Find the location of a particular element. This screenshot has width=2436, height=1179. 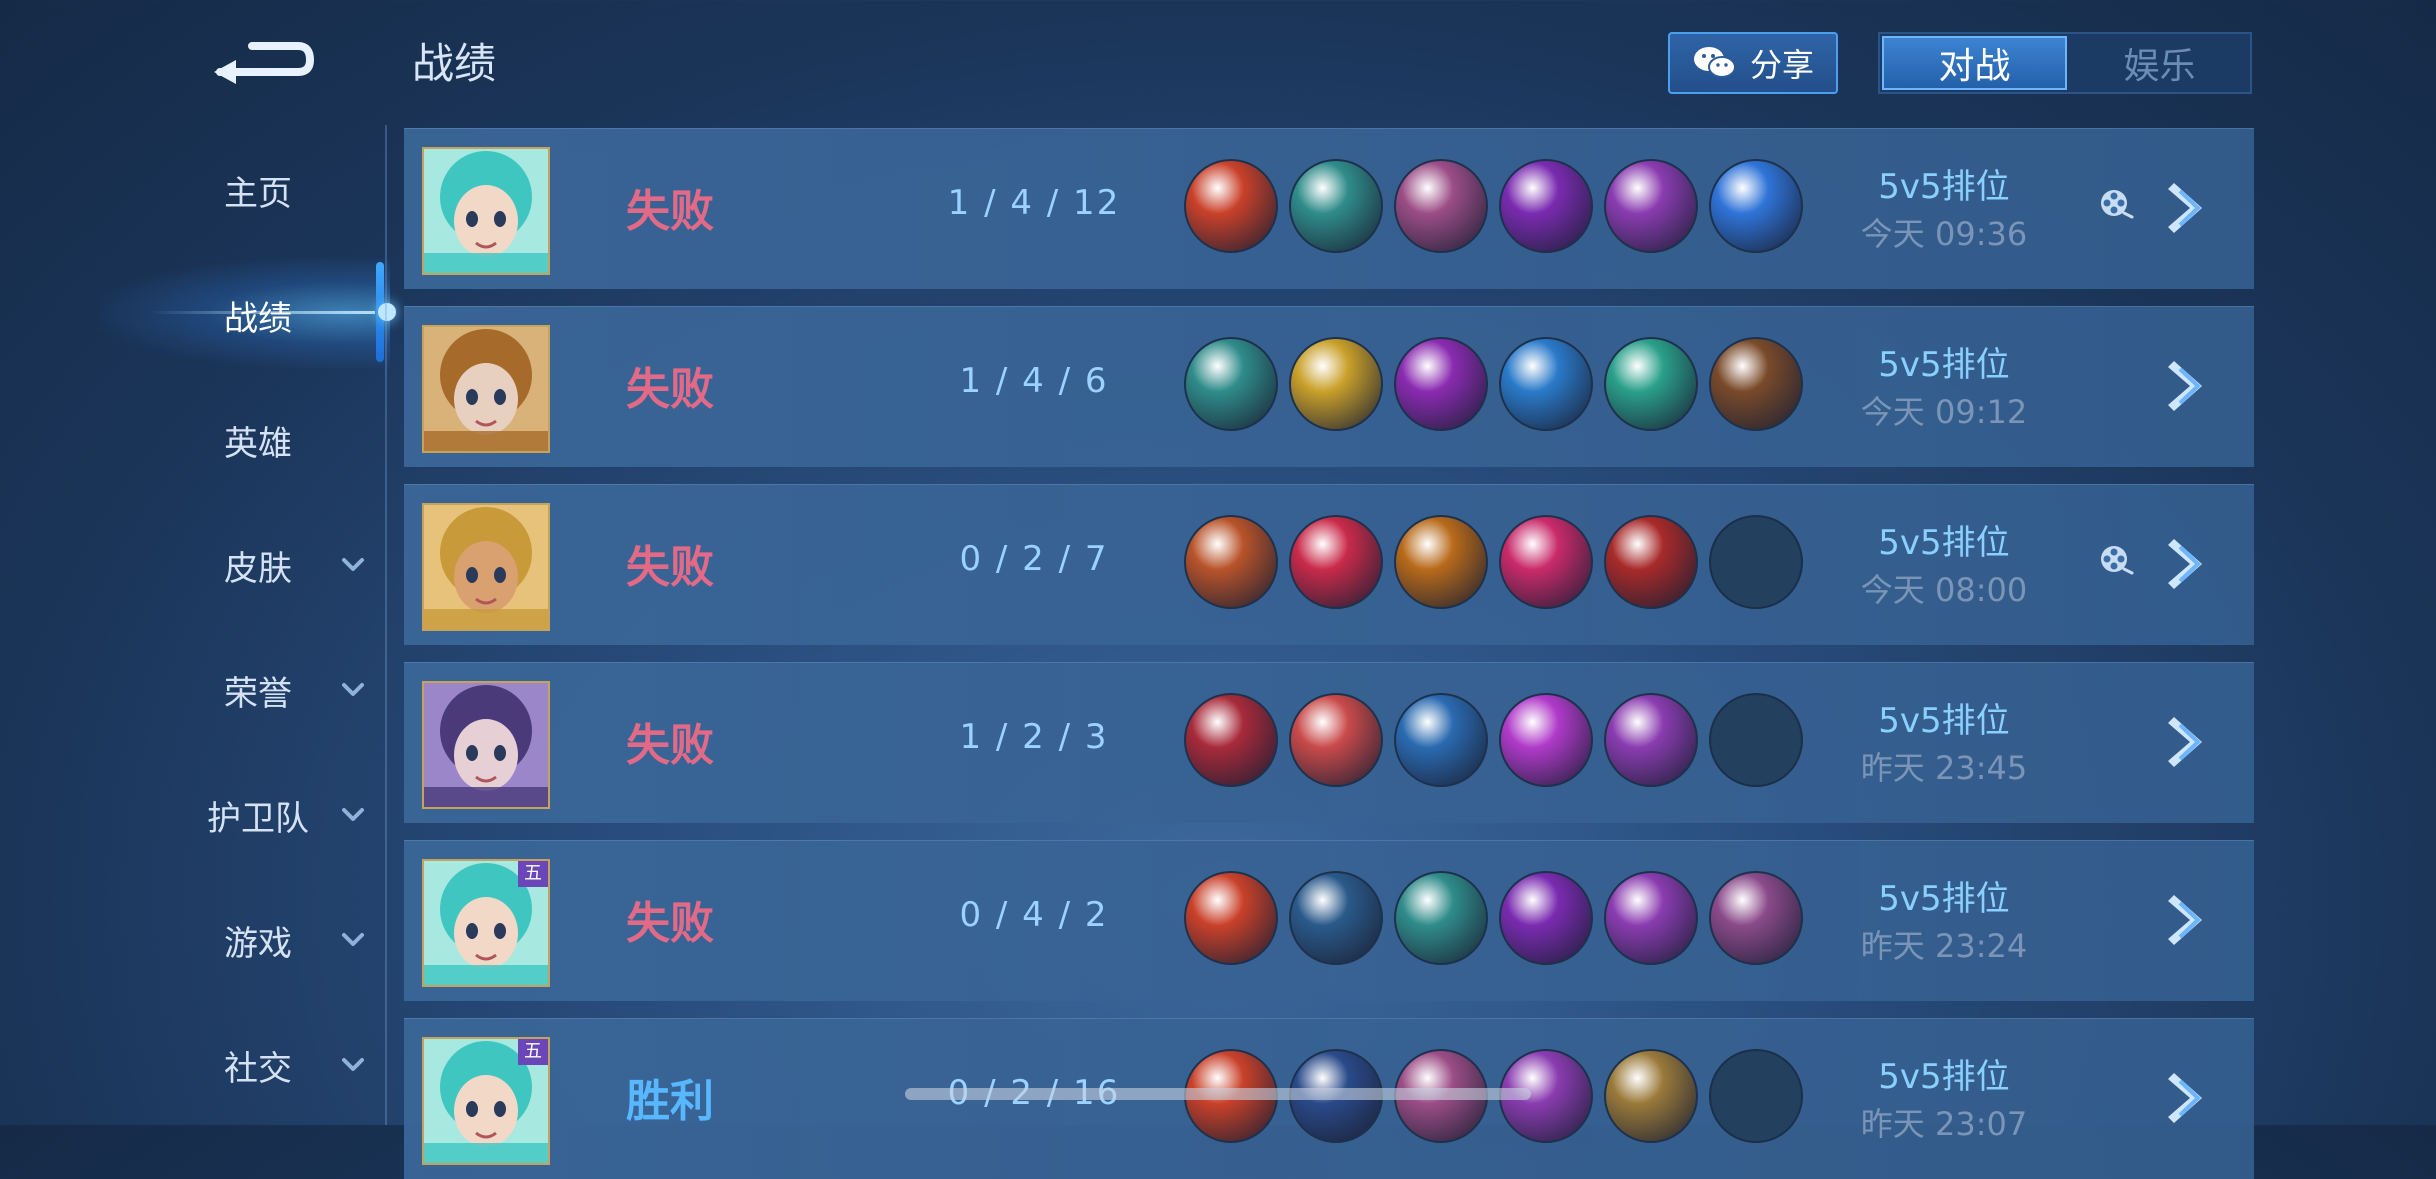

kda-stats: 1 / 4 / 6 is located at coordinates (1034, 381).